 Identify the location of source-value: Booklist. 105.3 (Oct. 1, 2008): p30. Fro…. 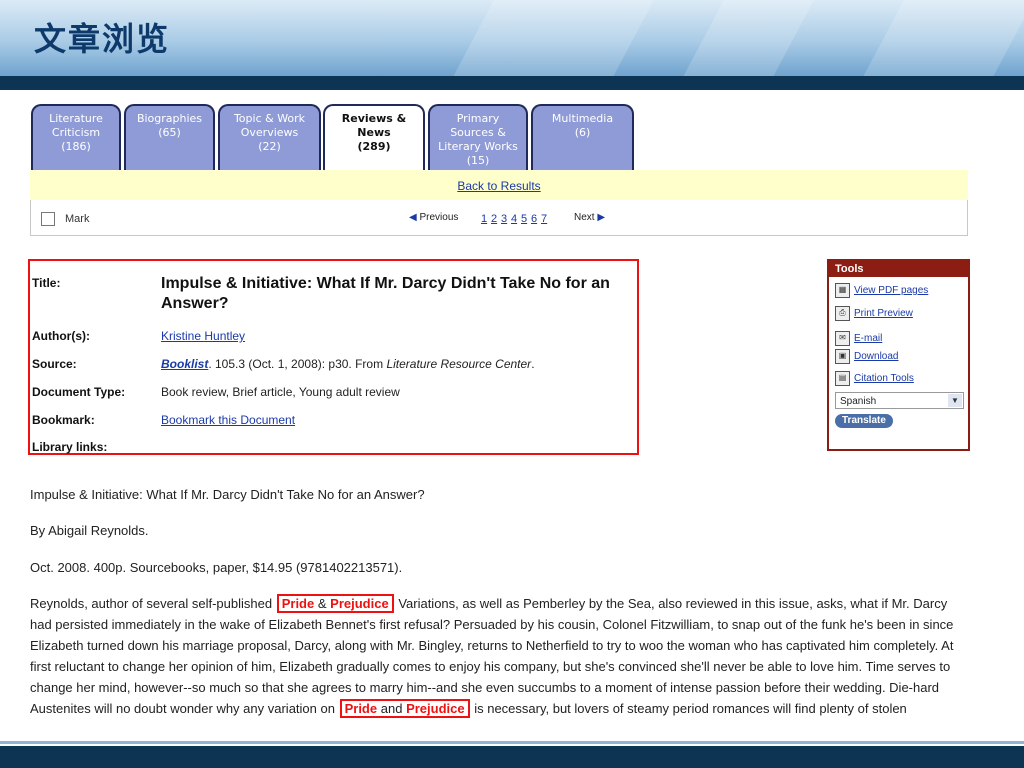
(348, 364).